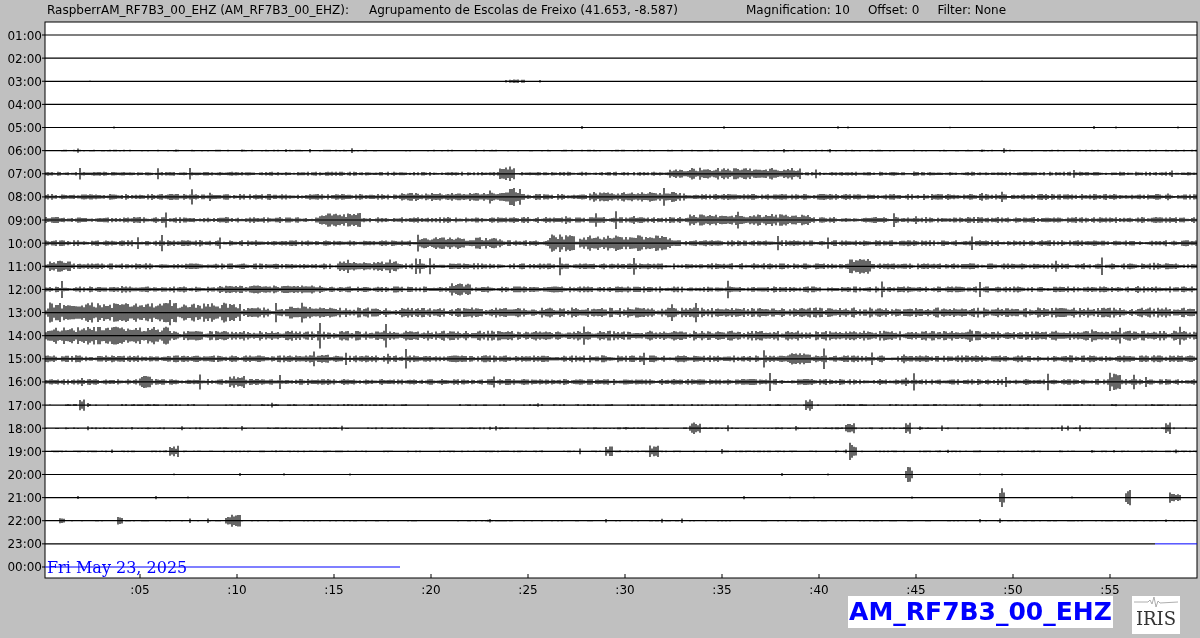  What do you see at coordinates (334, 589) in the screenshot?
I see `minute-label: :15` at bounding box center [334, 589].